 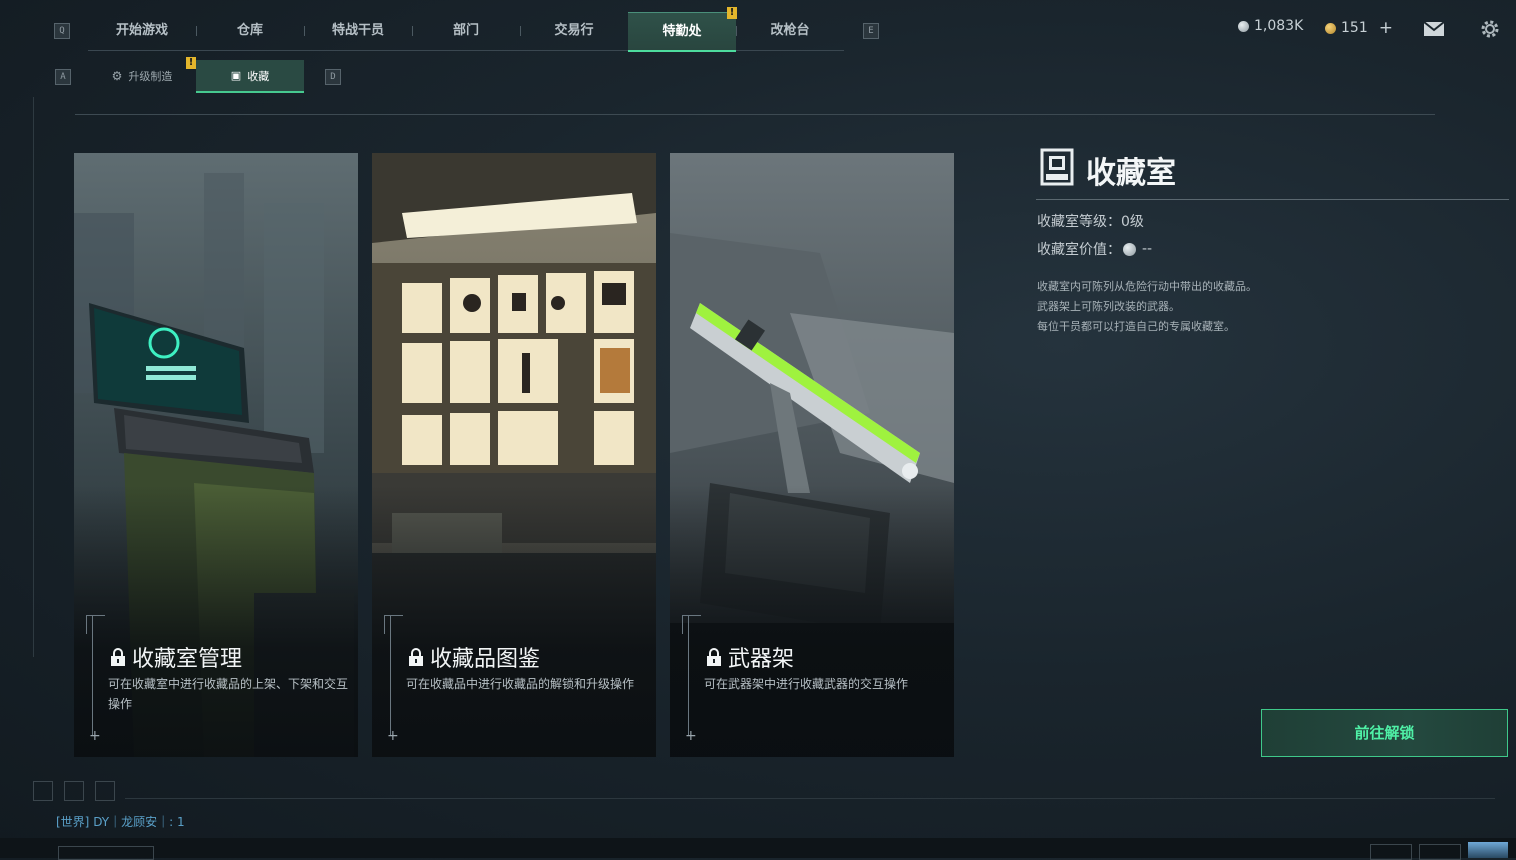 What do you see at coordinates (1488, 850) in the screenshot?
I see `avatar` at bounding box center [1488, 850].